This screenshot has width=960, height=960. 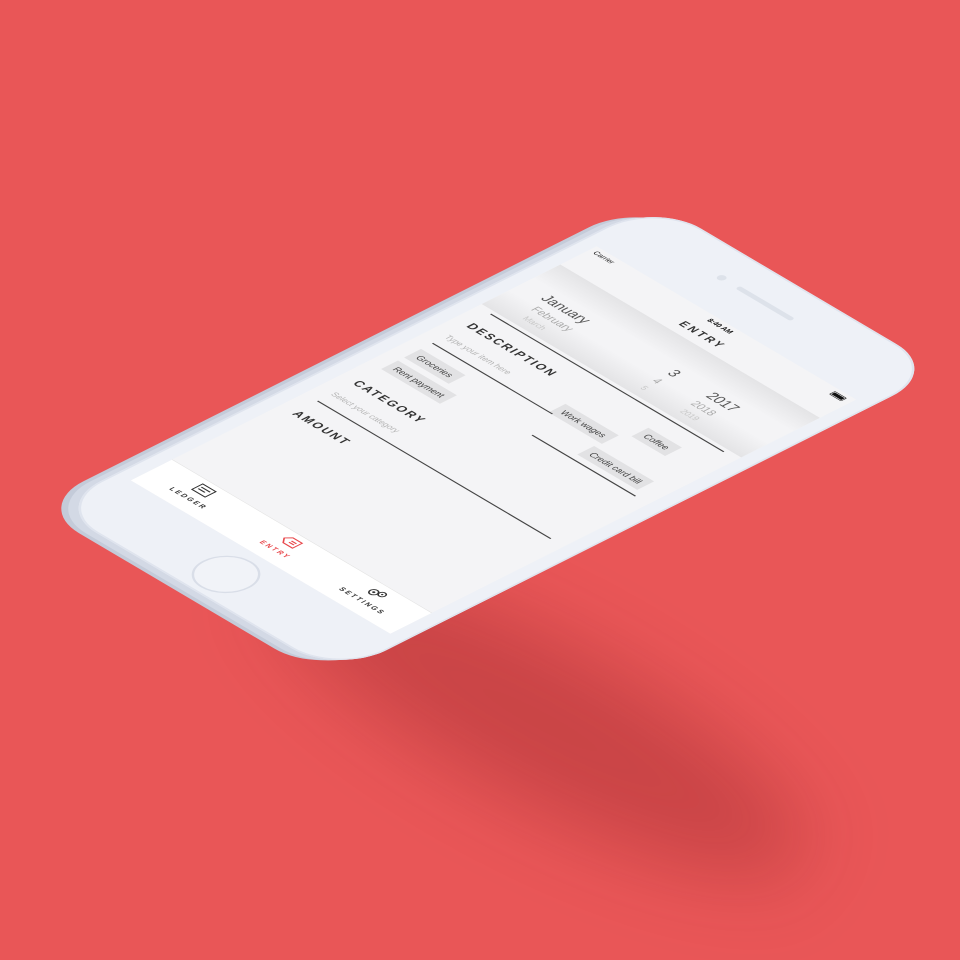 What do you see at coordinates (322, 428) in the screenshot?
I see `amount-label: AMOUNT` at bounding box center [322, 428].